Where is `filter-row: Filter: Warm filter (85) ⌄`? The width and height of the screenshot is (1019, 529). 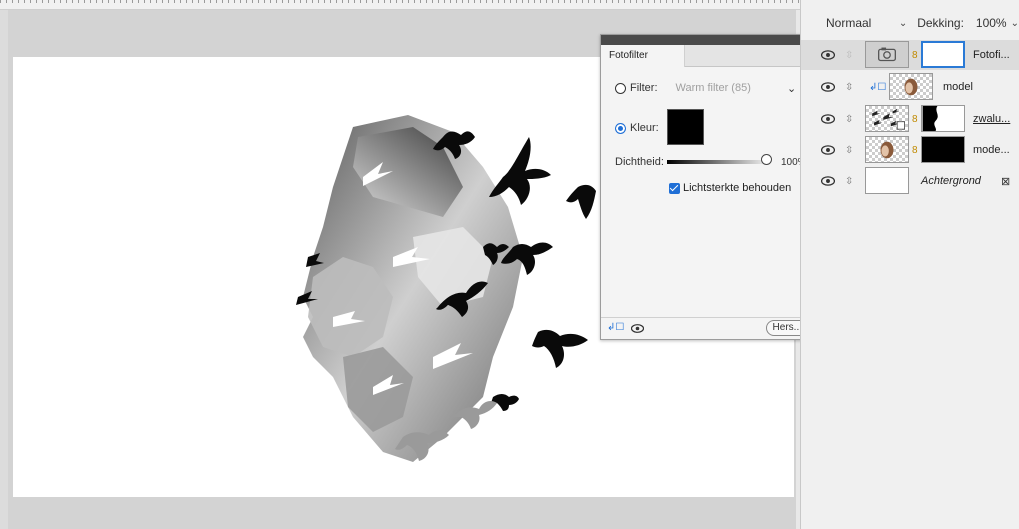
filter-row: Filter: Warm filter (85) ⌄ is located at coordinates (710, 88).